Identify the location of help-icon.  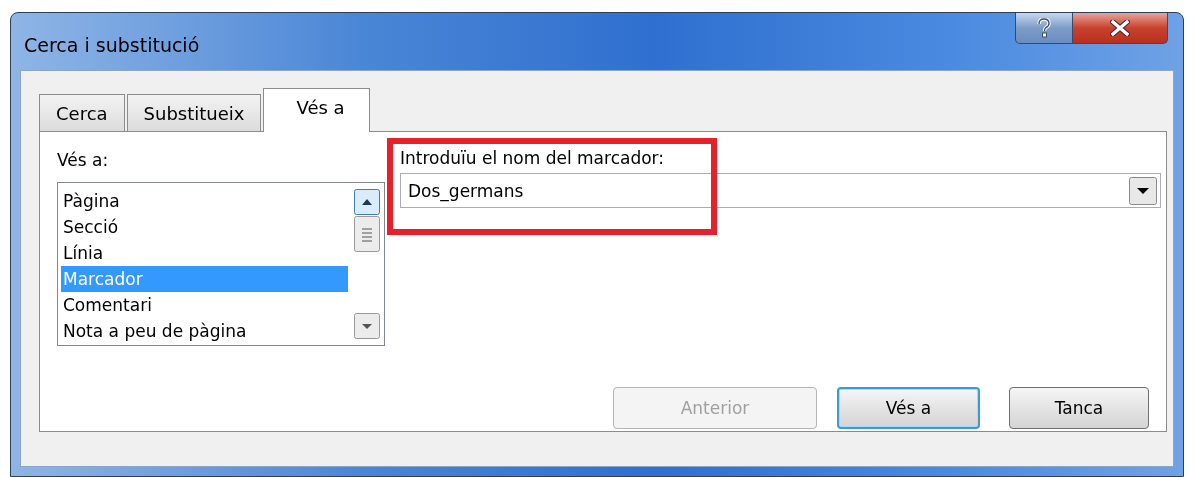
(1044, 28).